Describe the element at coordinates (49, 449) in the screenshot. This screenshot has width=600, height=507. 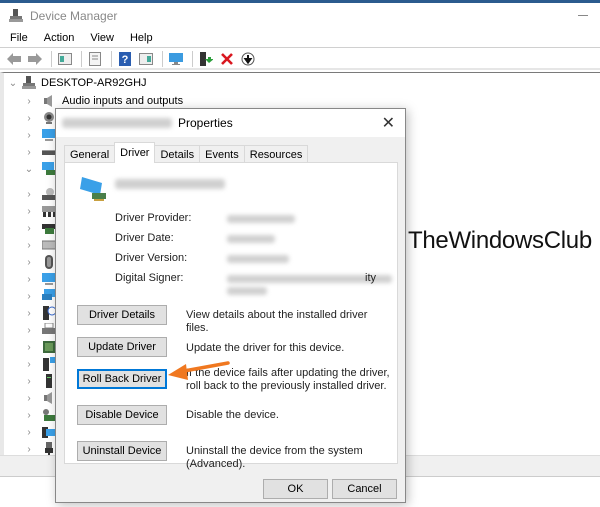
I see `usb-controller-icon` at that location.